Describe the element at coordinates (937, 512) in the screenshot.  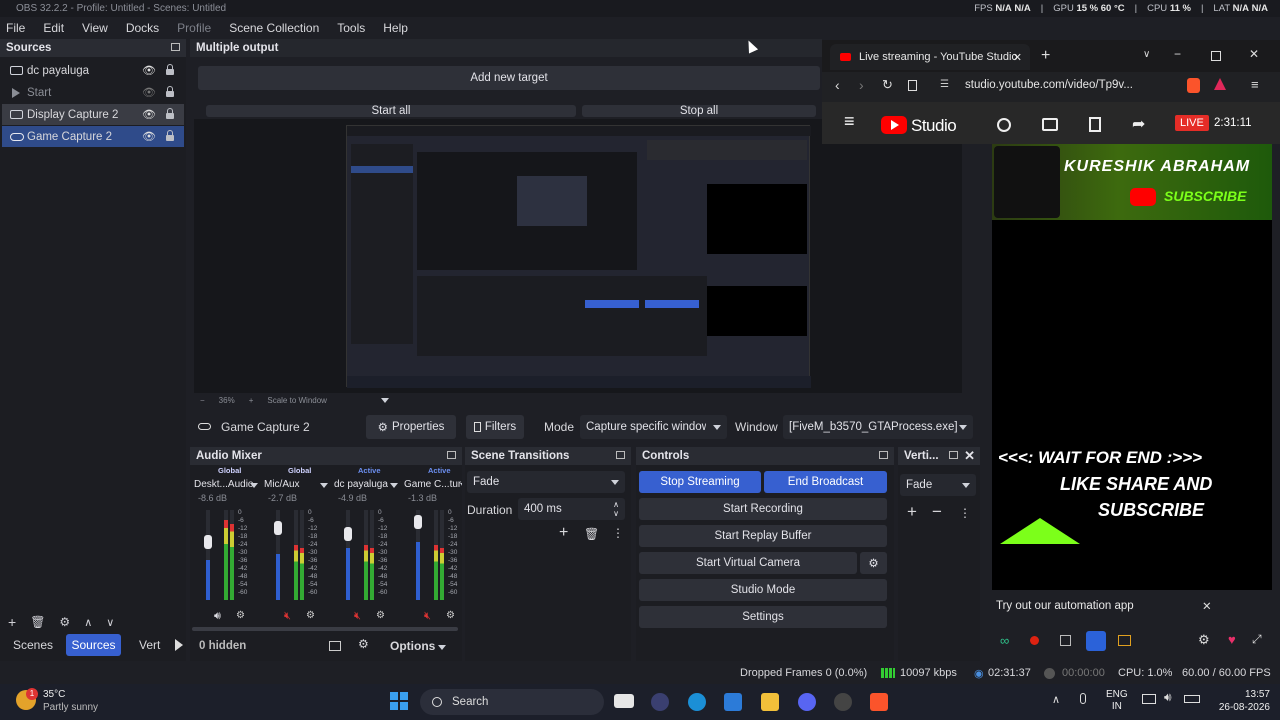
I see `remove-icon: −` at that location.